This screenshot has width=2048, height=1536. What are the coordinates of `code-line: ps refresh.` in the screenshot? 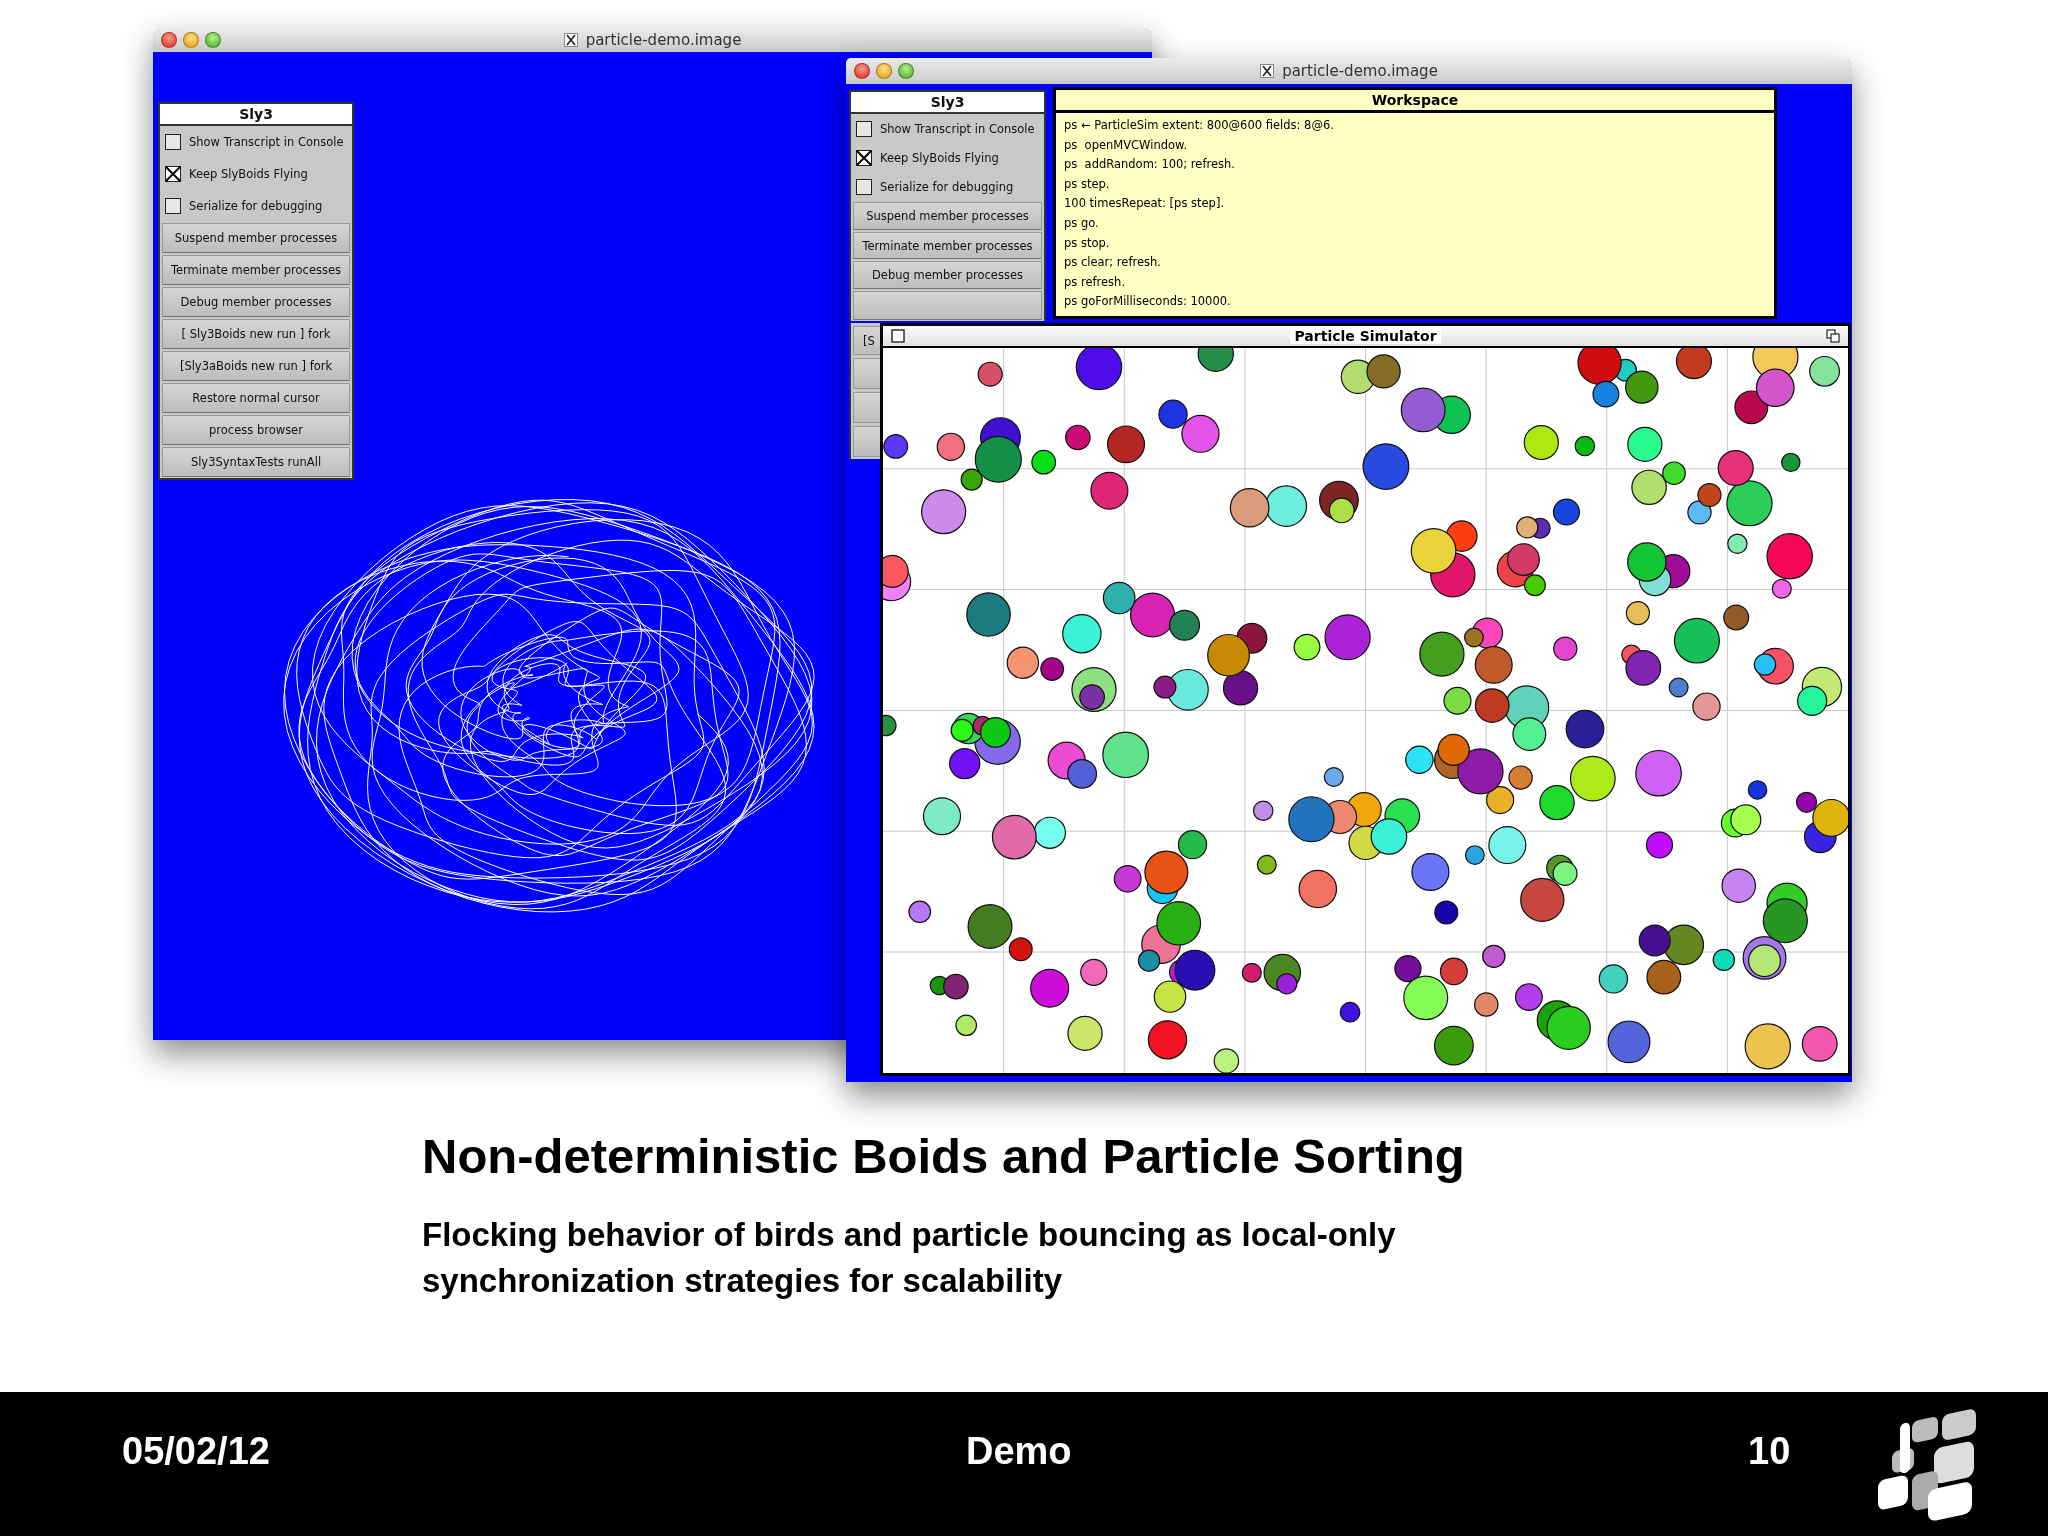 It's located at (1095, 282).